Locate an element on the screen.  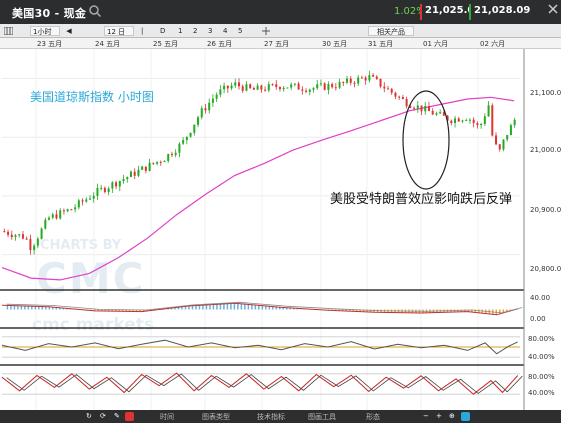
date-label: 02 六月 is located at coordinates (493, 44).